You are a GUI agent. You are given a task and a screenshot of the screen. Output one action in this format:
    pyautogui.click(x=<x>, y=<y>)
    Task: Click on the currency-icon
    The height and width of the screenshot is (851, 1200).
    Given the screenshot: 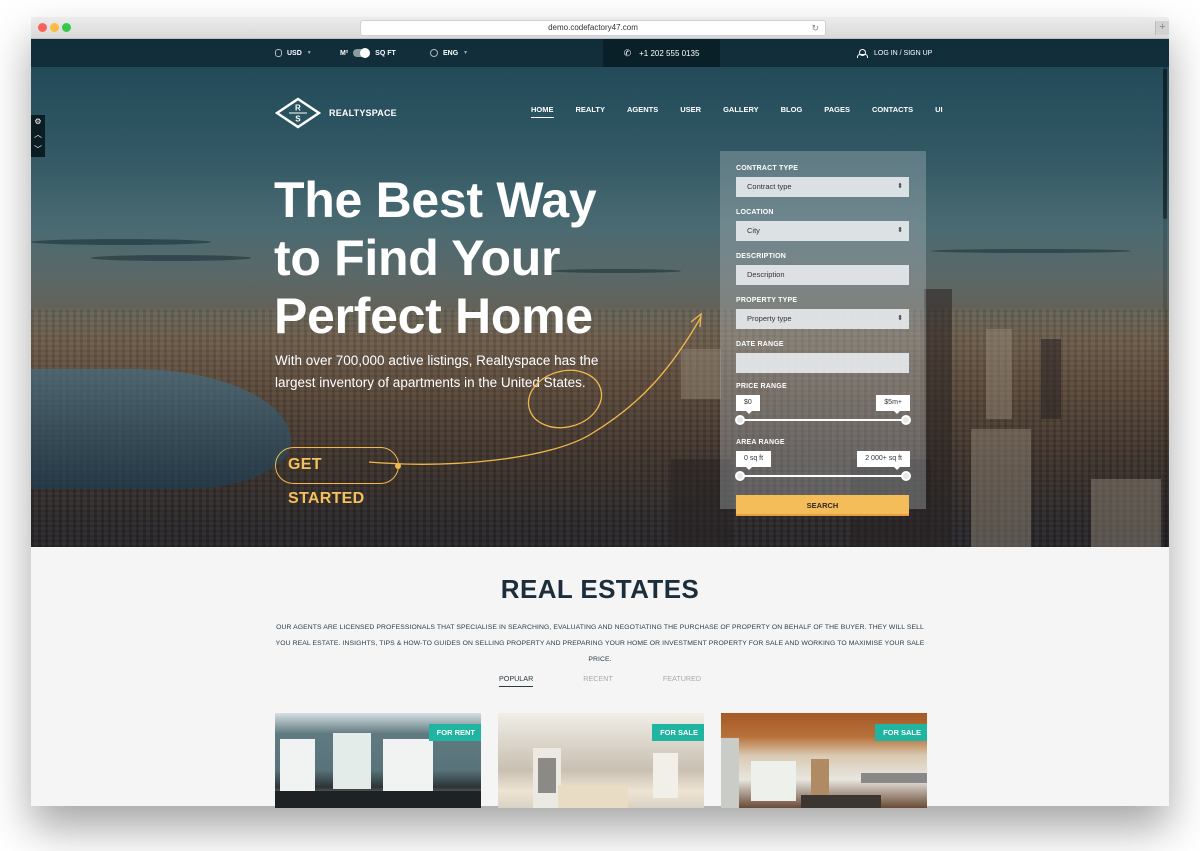 What is the action you would take?
    pyautogui.click(x=278, y=53)
    